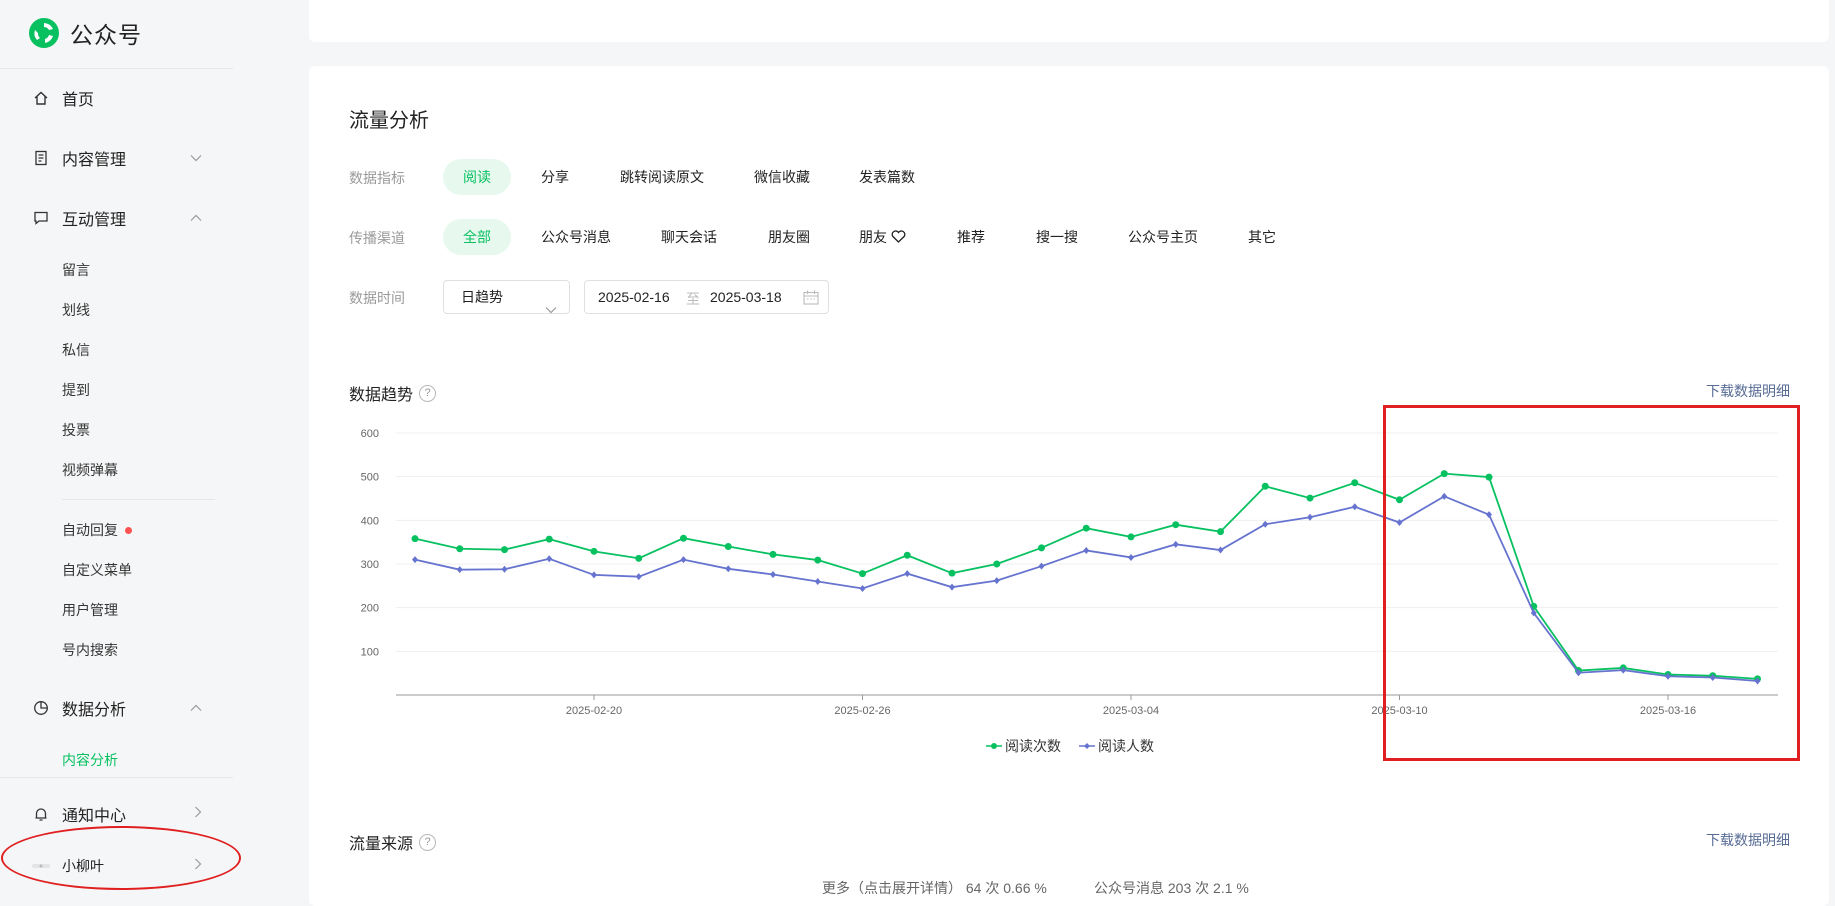 This screenshot has width=1835, height=906. Describe the element at coordinates (1033, 746) in the screenshot. I see `legend-label-read-count: 阅读次数` at that location.